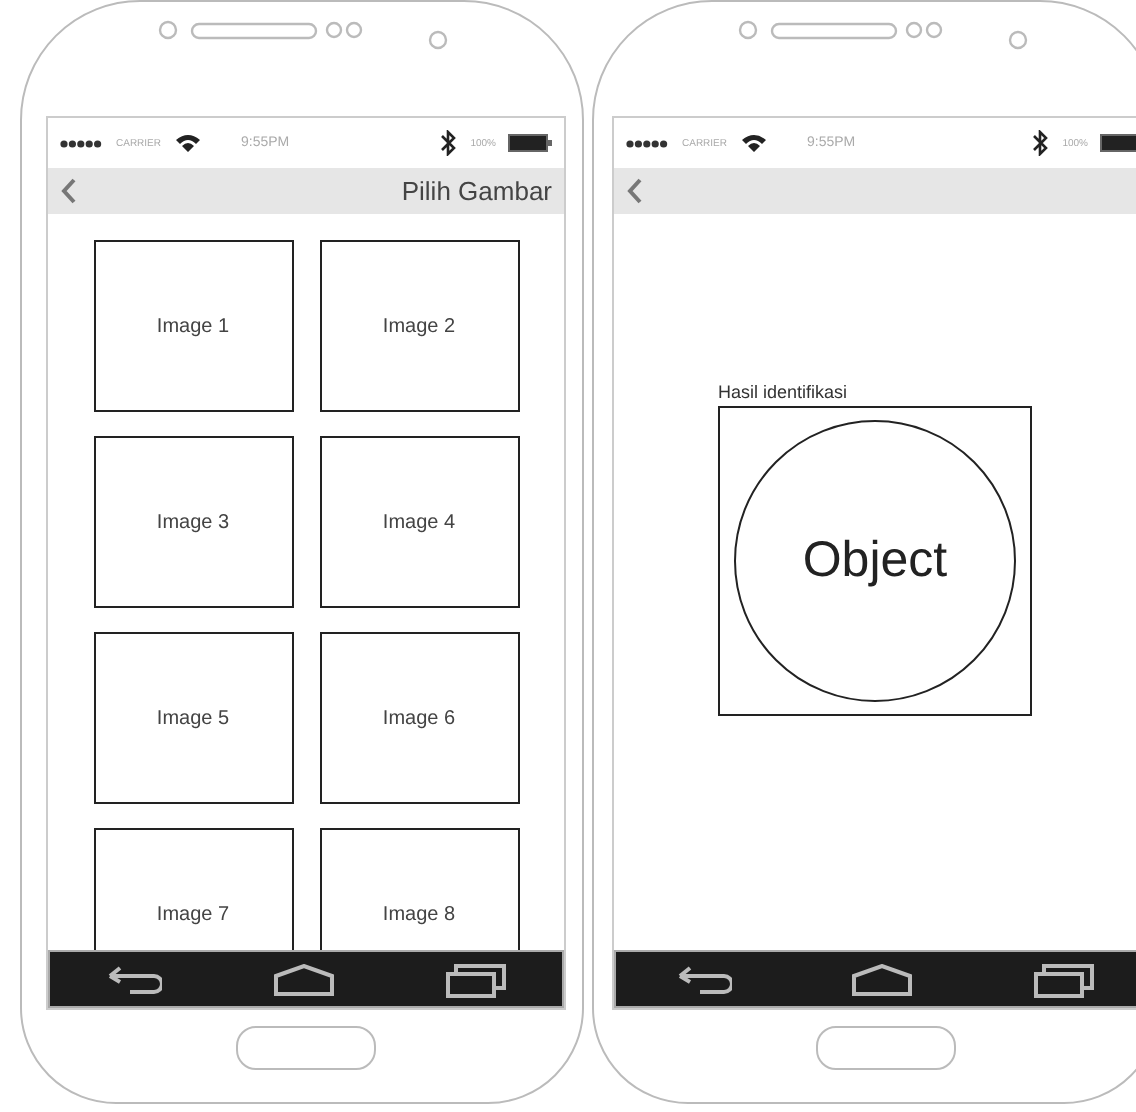 Image resolution: width=1136 pixels, height=1112 pixels. What do you see at coordinates (193, 718) in the screenshot?
I see `image-placeholder: Image 5` at bounding box center [193, 718].